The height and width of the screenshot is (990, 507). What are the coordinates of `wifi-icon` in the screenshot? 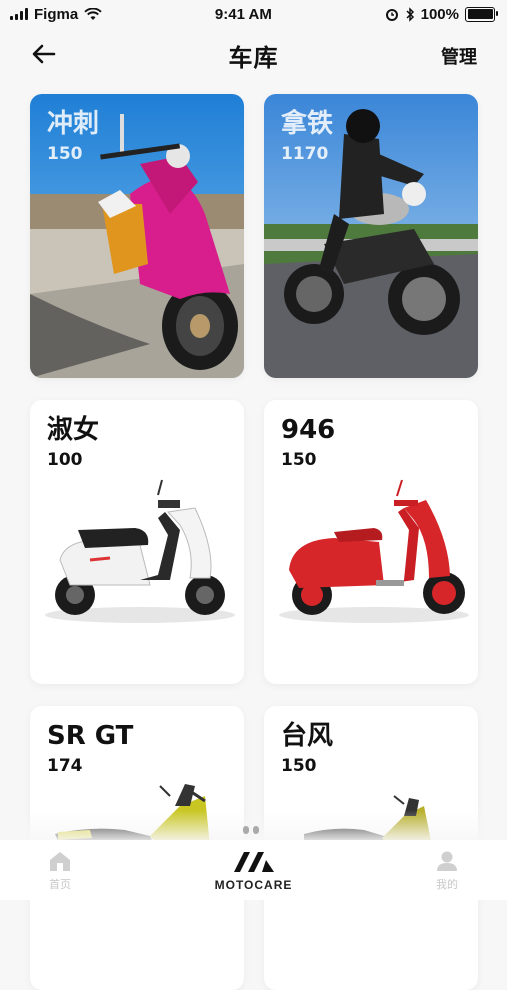 It's located at (93, 13).